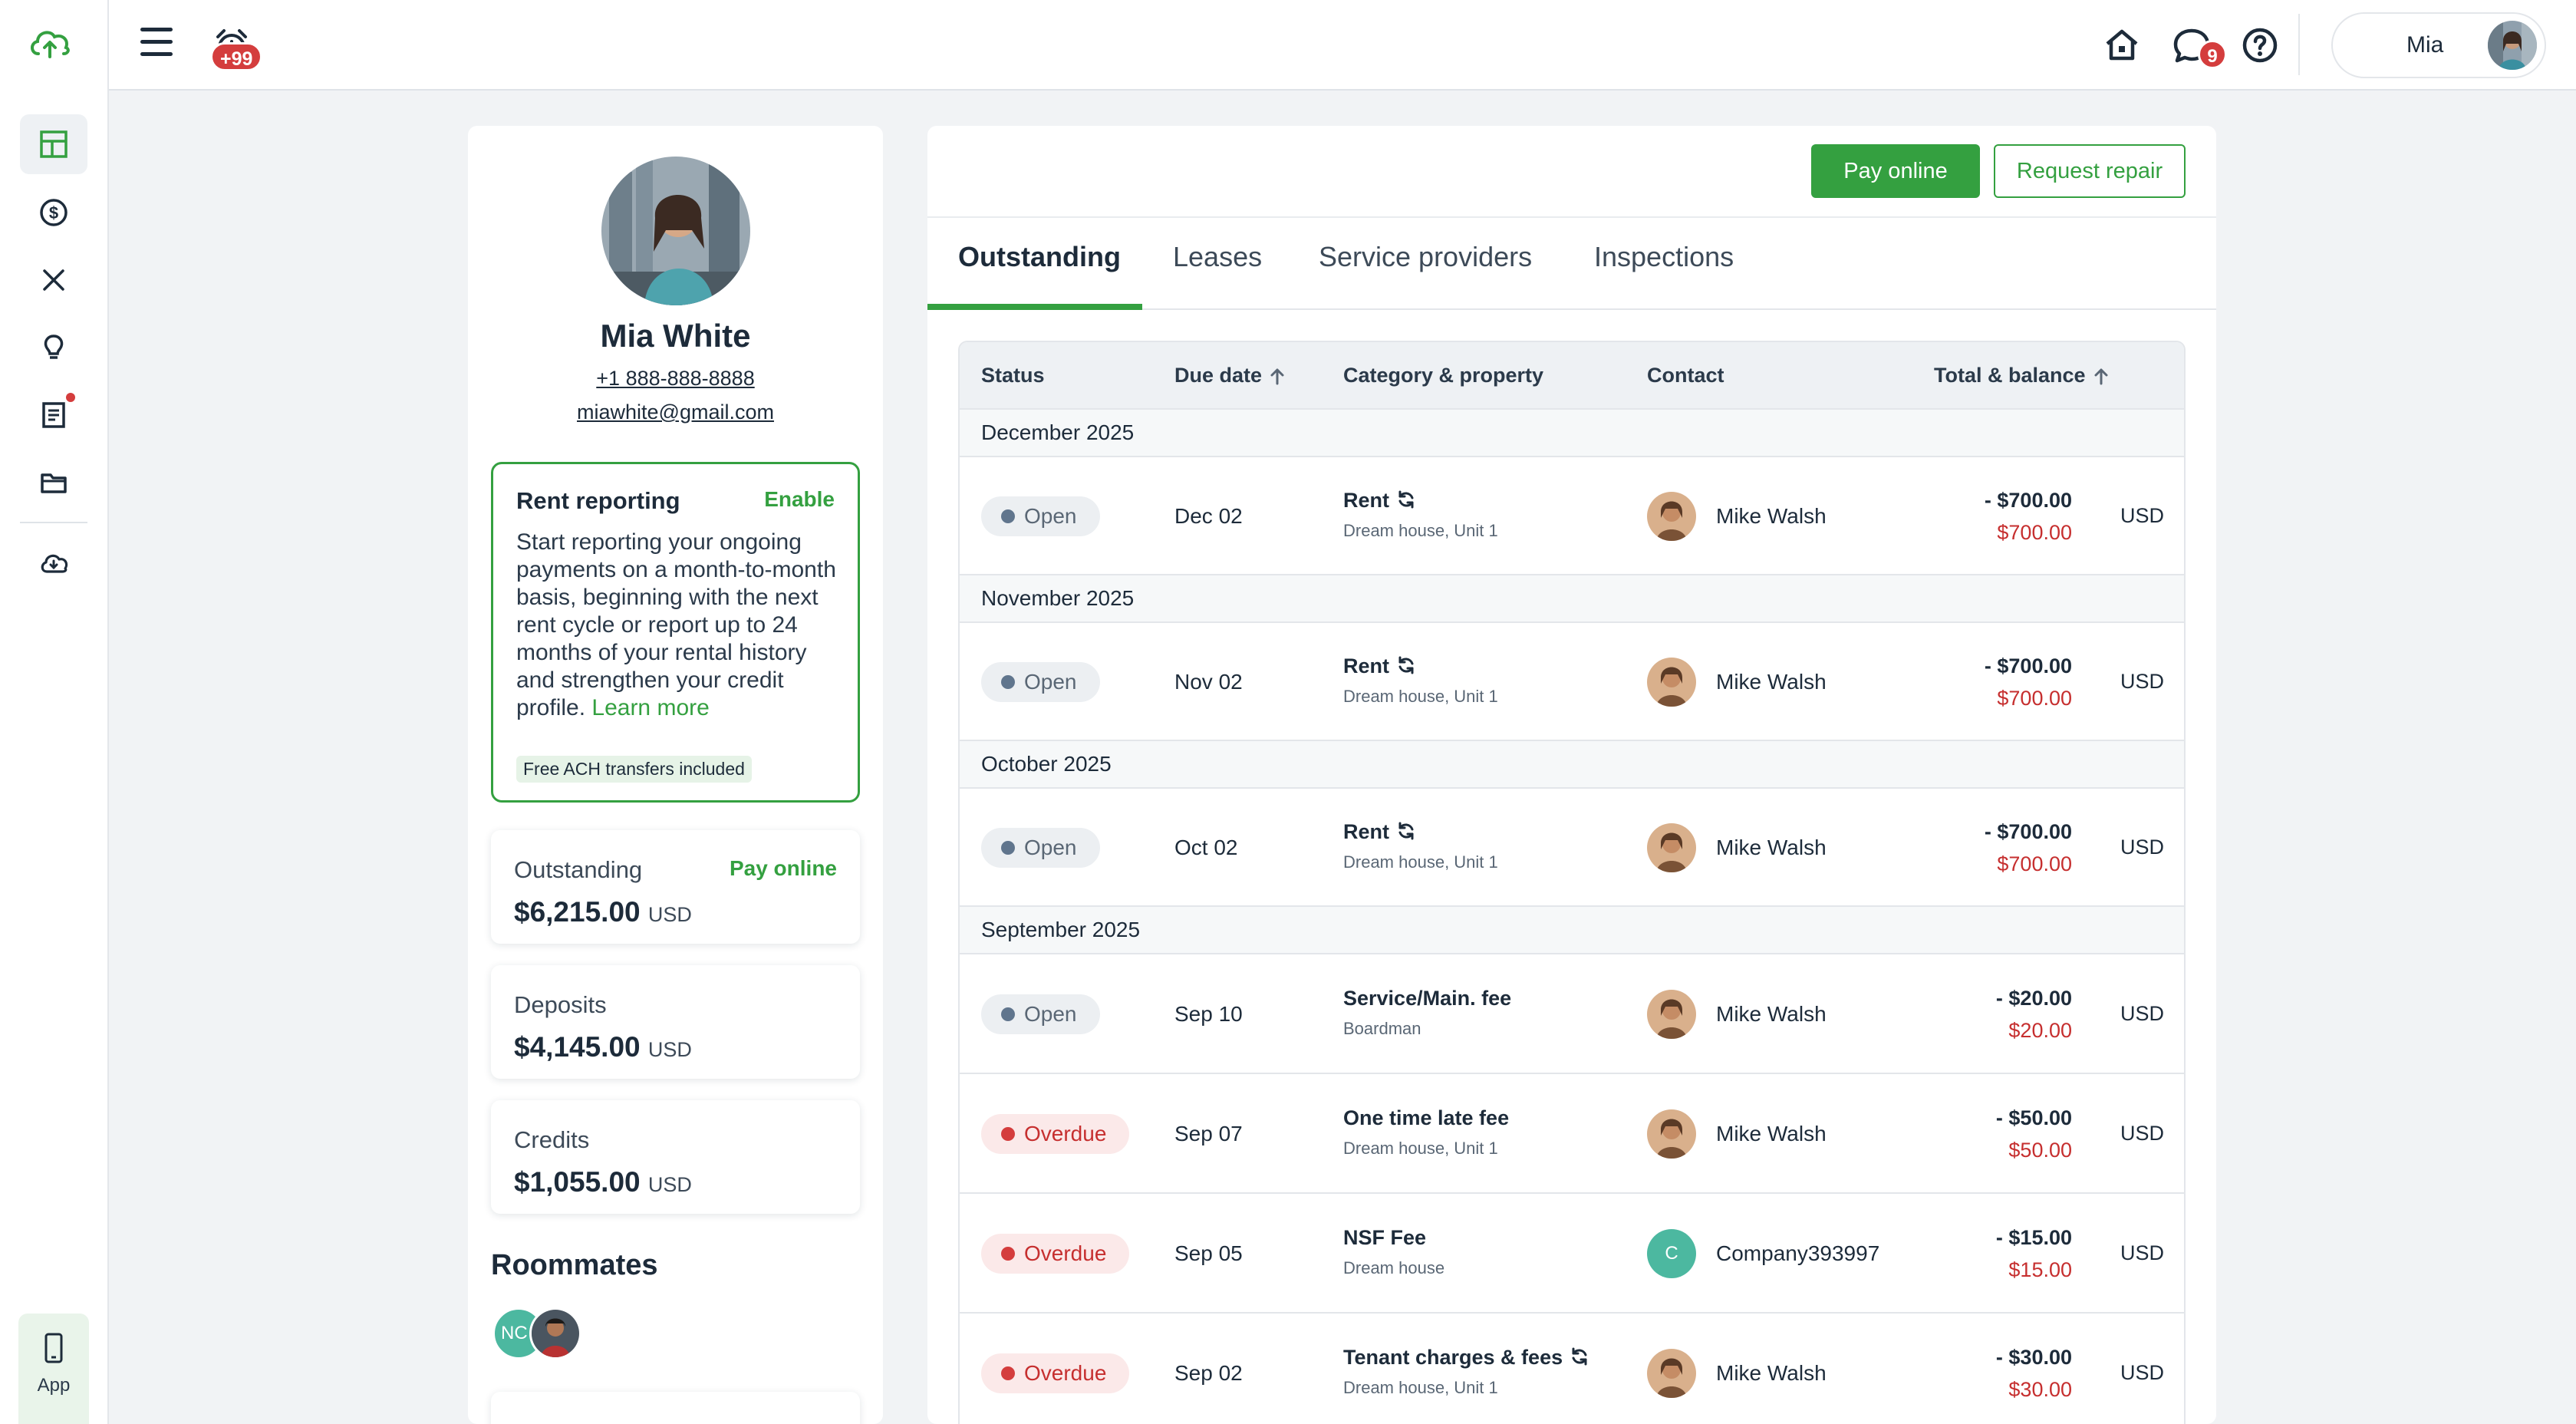  Describe the element at coordinates (1217, 257) in the screenshot. I see `tab-leases: Leases` at that location.